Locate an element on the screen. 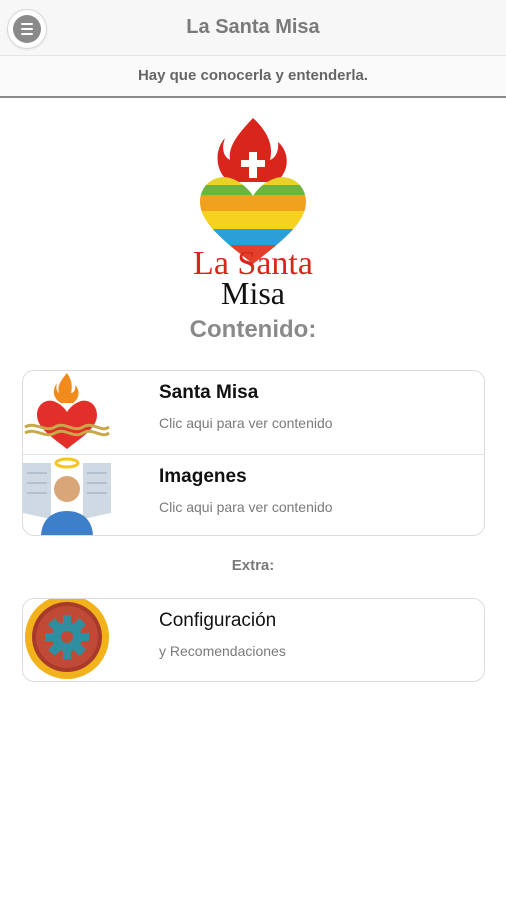  gear-icon is located at coordinates (67, 640).